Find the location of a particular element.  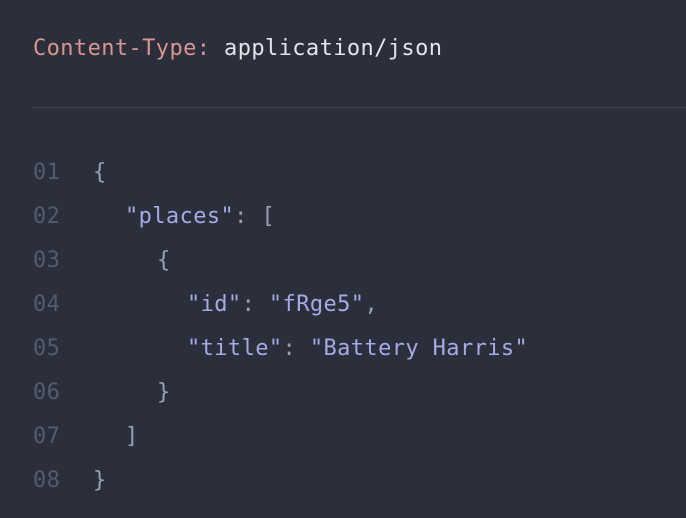

content-type-header: Content-Type: application/json is located at coordinates (237, 49).